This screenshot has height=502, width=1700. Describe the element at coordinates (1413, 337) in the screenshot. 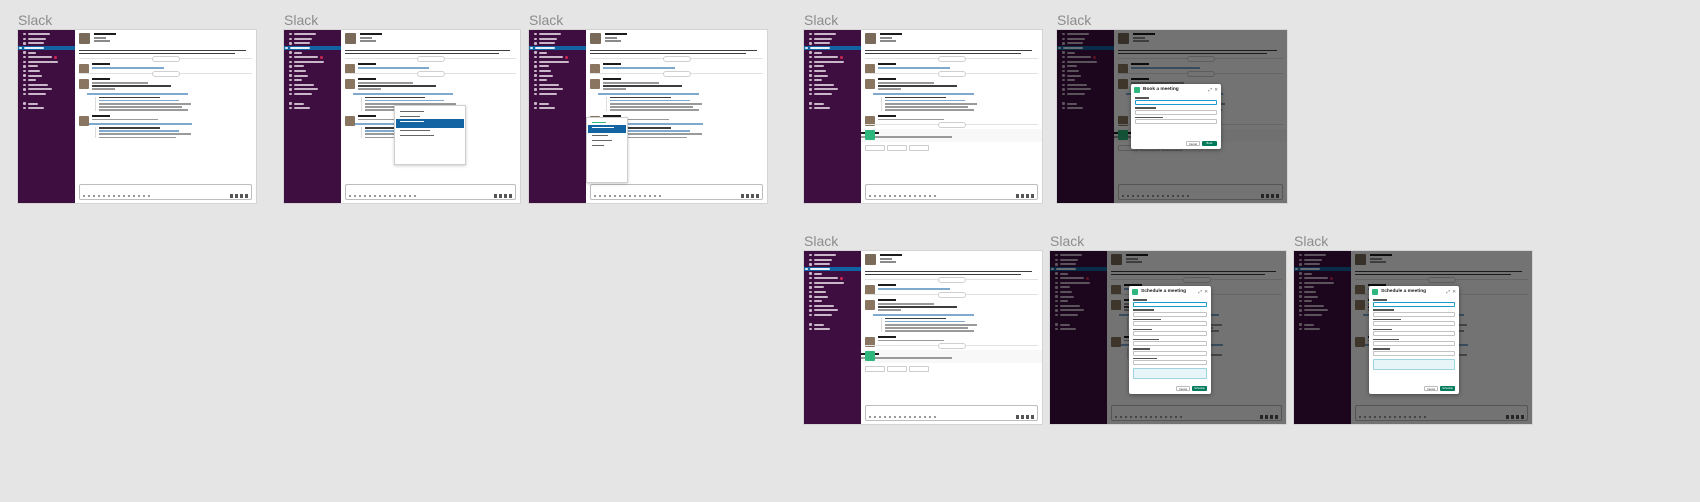

I see `slack-frame-schedule-meeting-2: VAiVAiSchedule a meeting⤢✕CancelSchedule` at that location.